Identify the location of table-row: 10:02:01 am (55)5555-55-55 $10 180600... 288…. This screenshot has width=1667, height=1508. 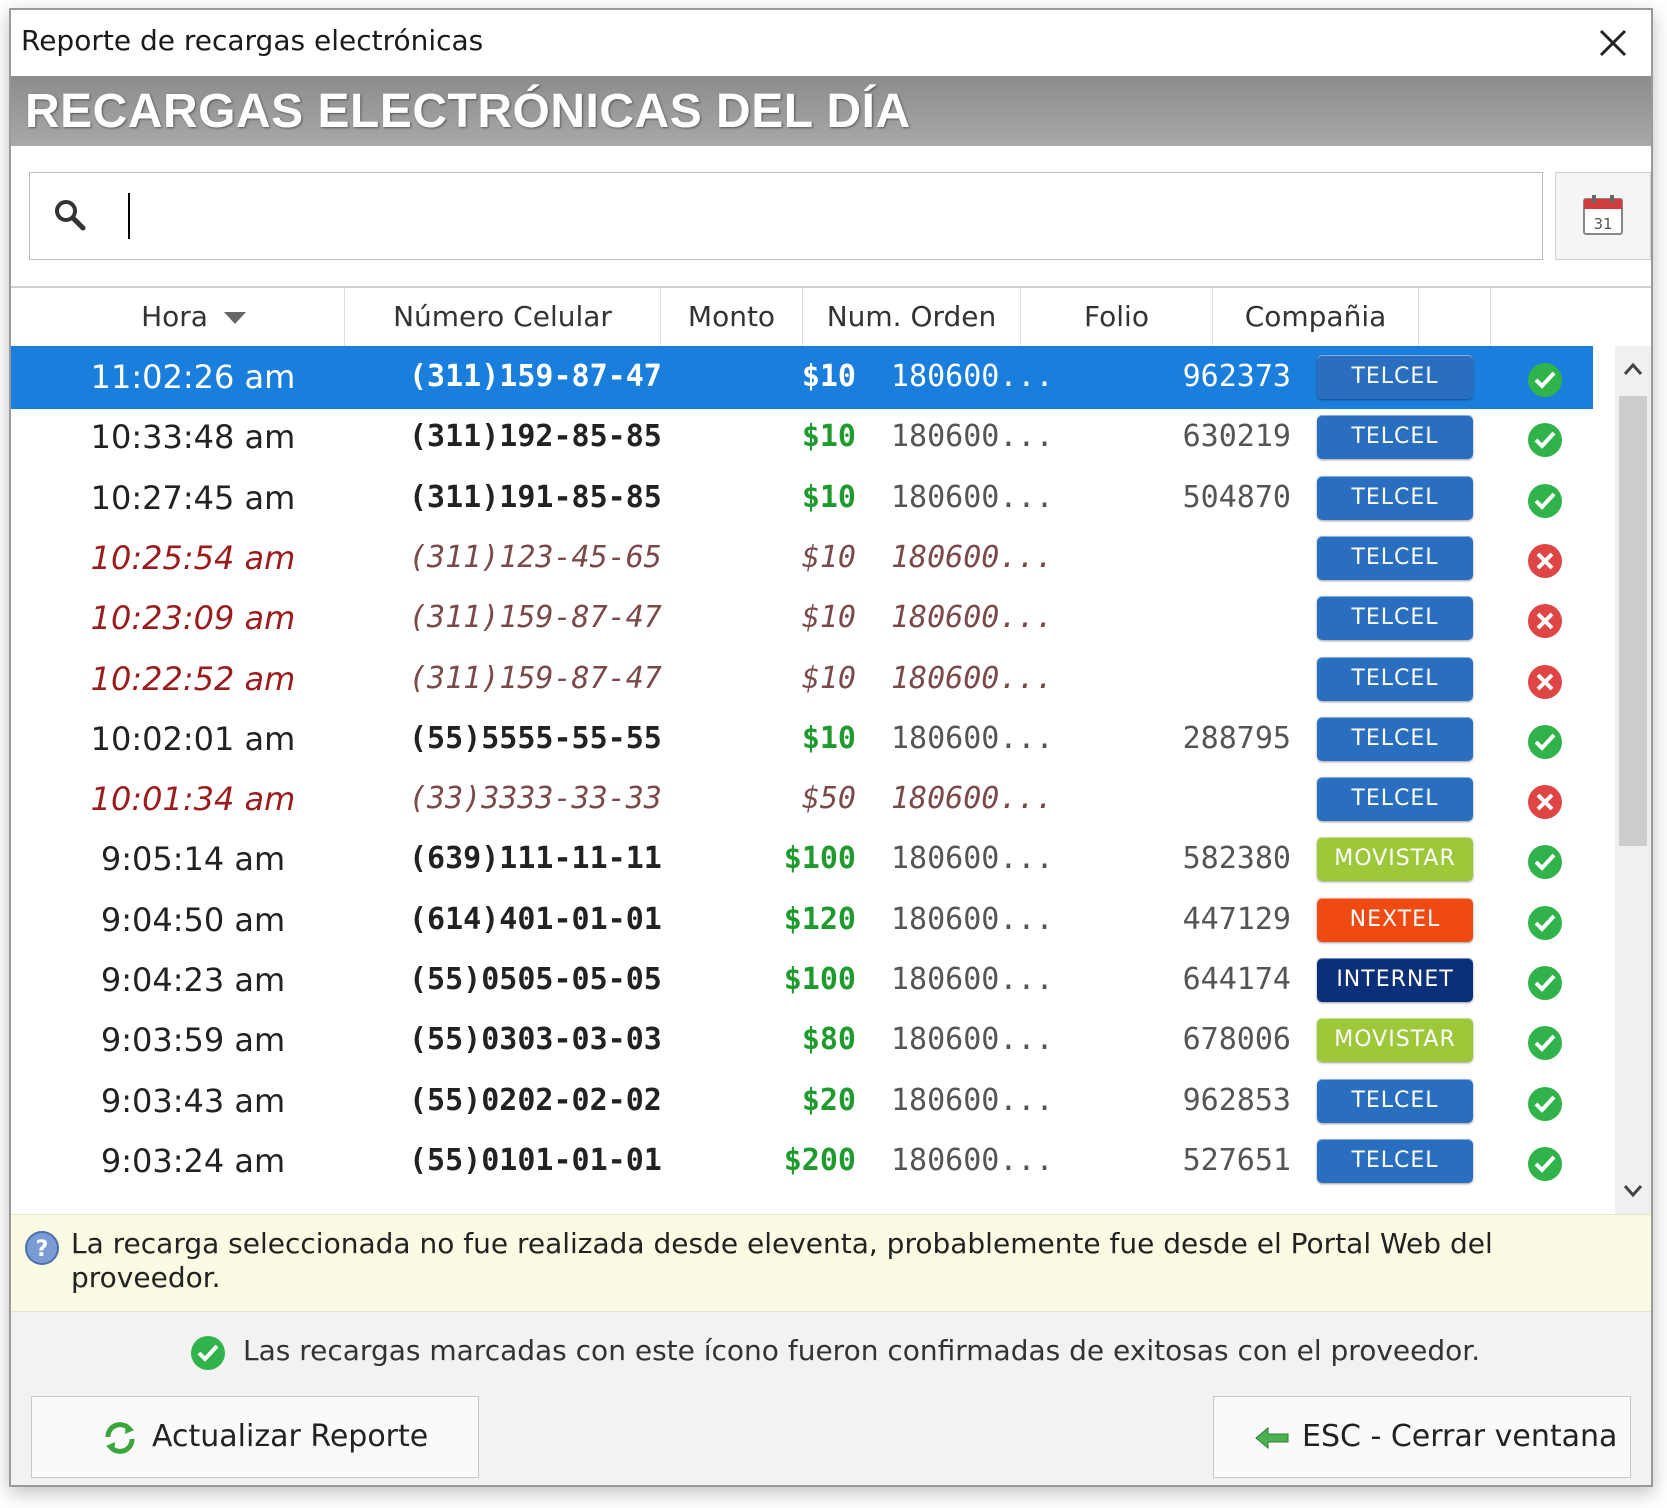
(802, 739).